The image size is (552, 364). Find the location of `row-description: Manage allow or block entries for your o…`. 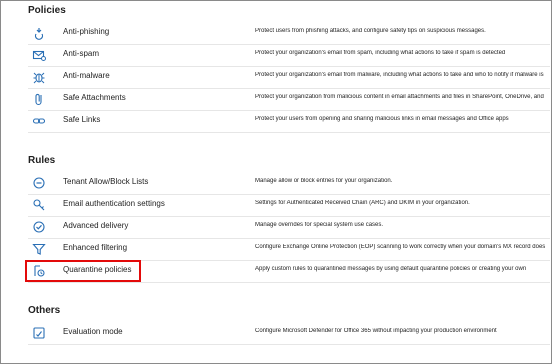

row-description: Manage allow or block entries for your o… is located at coordinates (324, 181).